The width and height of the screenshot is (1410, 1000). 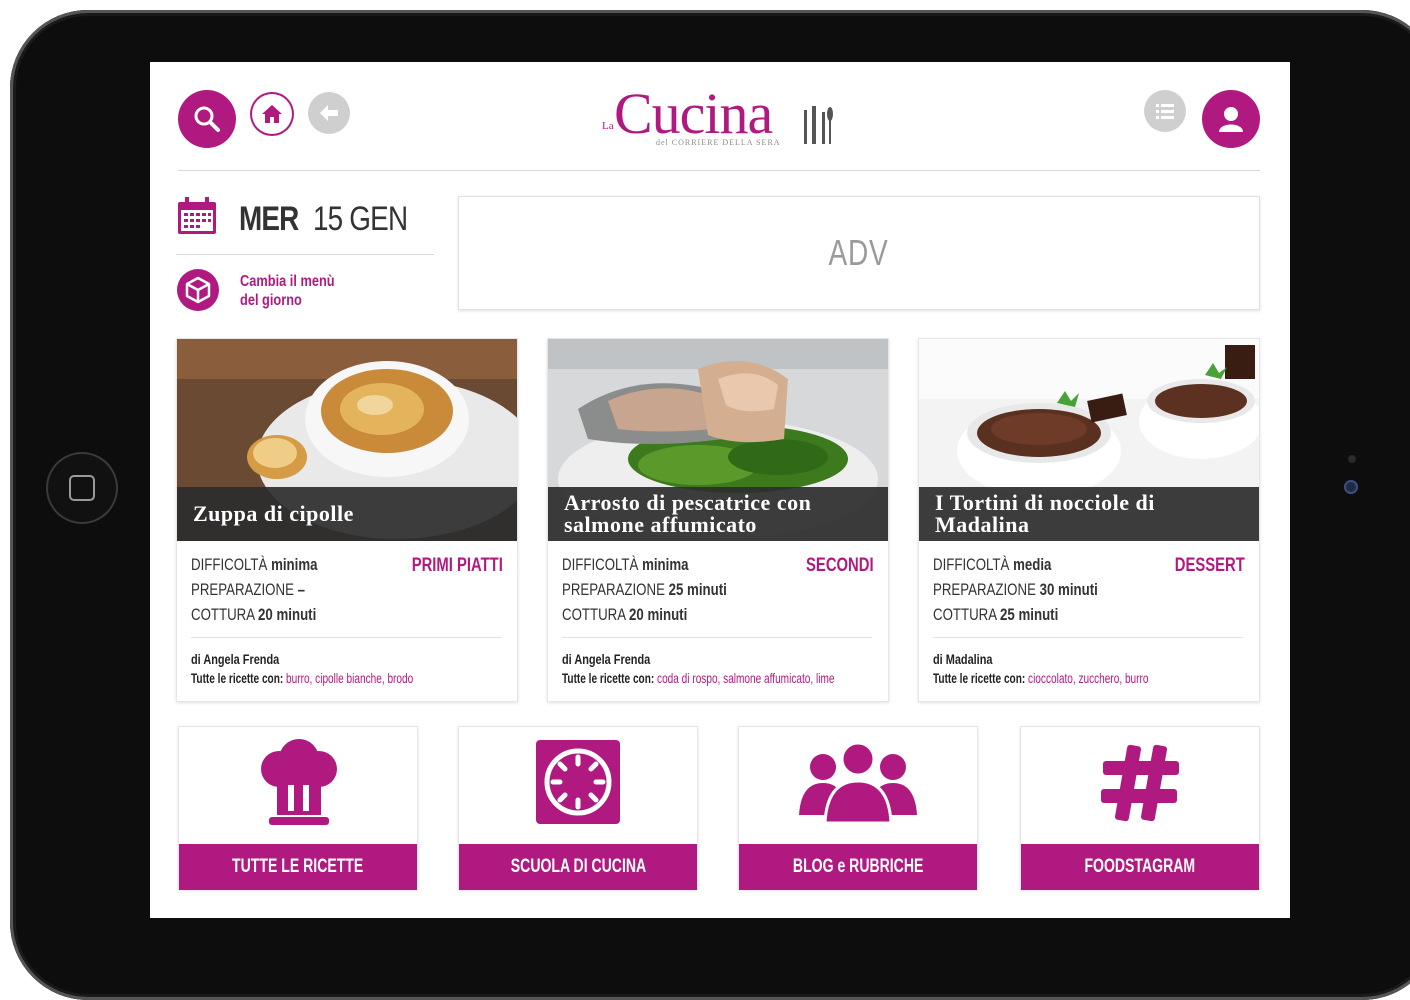 I want to click on recipe-category-link: SECONDI, so click(x=840, y=566).